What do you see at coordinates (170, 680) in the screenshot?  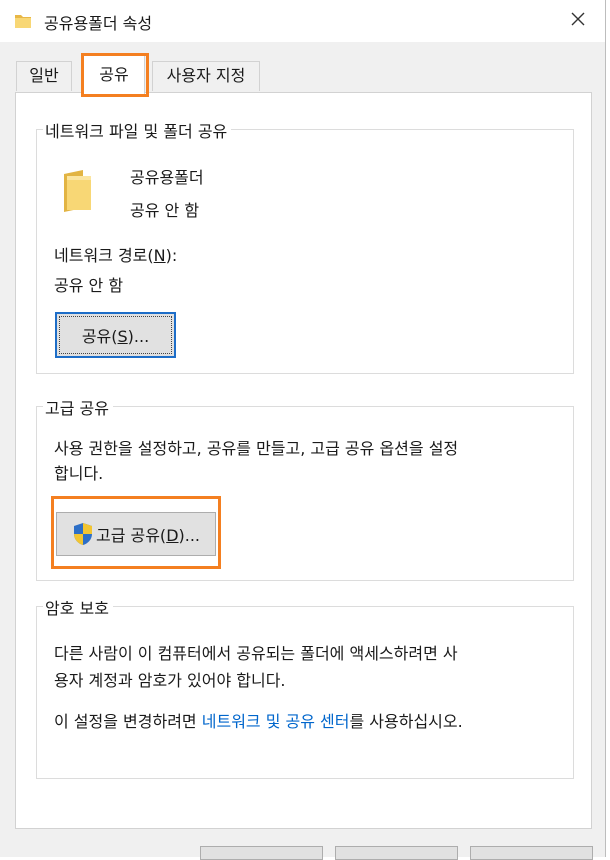 I see `password-protection-line2: 용자 계정과 암호가 있어야 합니다.` at bounding box center [170, 680].